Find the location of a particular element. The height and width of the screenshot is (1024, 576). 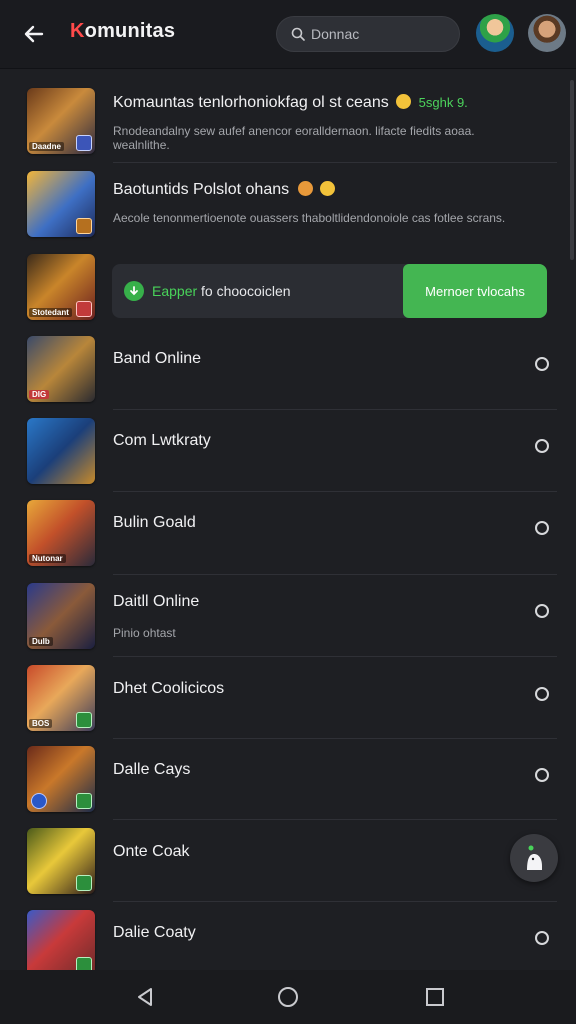

row-title: Band Online is located at coordinates (157, 358).